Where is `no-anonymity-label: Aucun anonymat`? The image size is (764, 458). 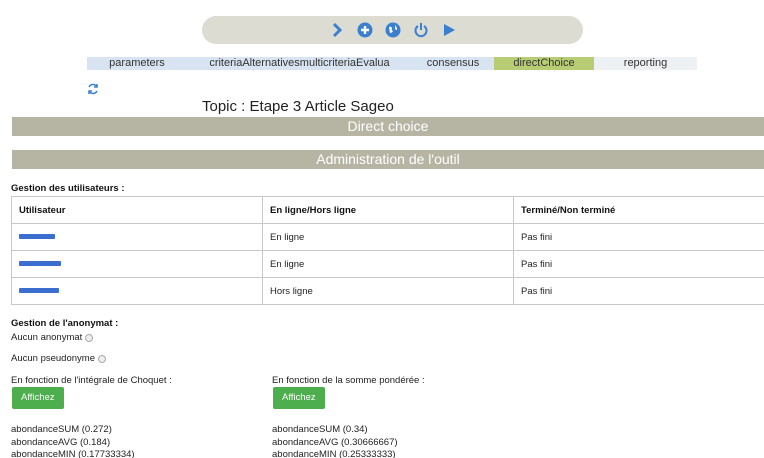
no-anonymity-label: Aucun anonymat is located at coordinates (47, 337).